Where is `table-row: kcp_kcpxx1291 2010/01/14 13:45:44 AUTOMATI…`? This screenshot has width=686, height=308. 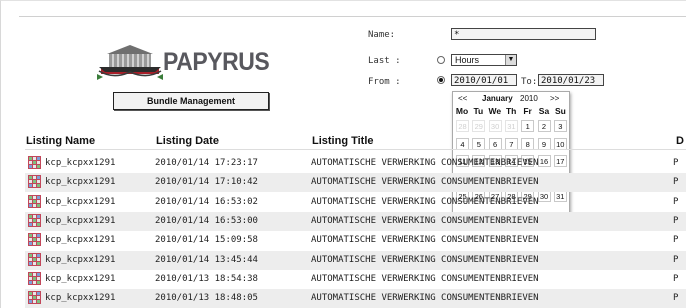
table-row: kcp_kcpxx1291 2010/01/14 13:45:44 AUTOMATI… is located at coordinates (355, 260).